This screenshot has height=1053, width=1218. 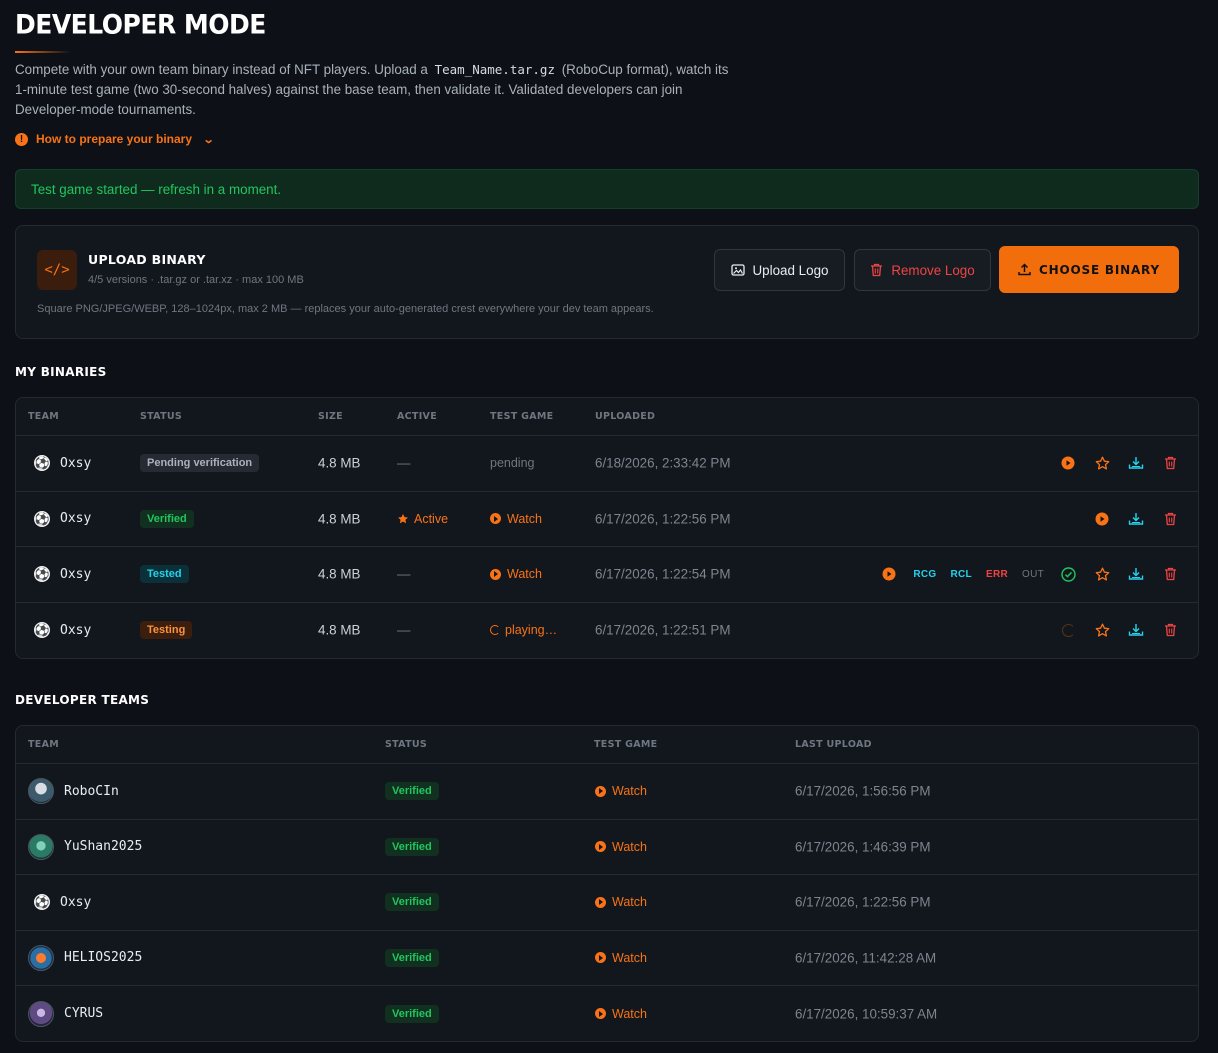 What do you see at coordinates (997, 574) in the screenshot?
I see `err-log-link: ERR` at bounding box center [997, 574].